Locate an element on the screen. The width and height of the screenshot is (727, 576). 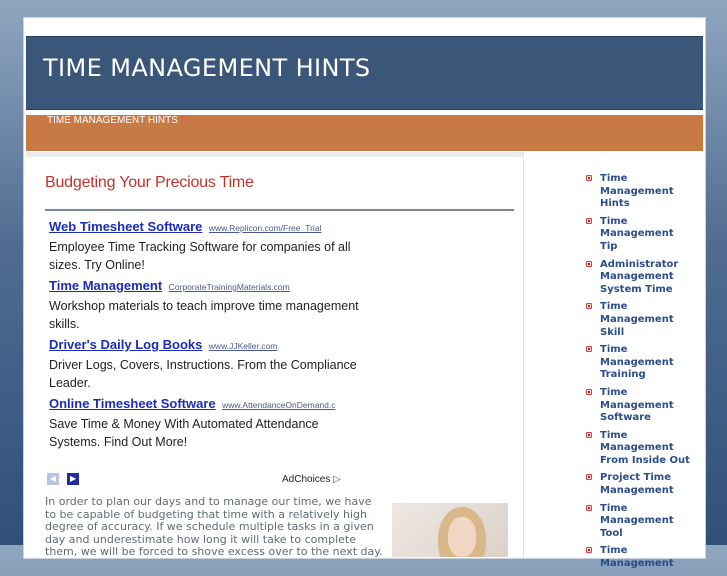
sidebar-link: Project Time Management is located at coordinates (645, 484).